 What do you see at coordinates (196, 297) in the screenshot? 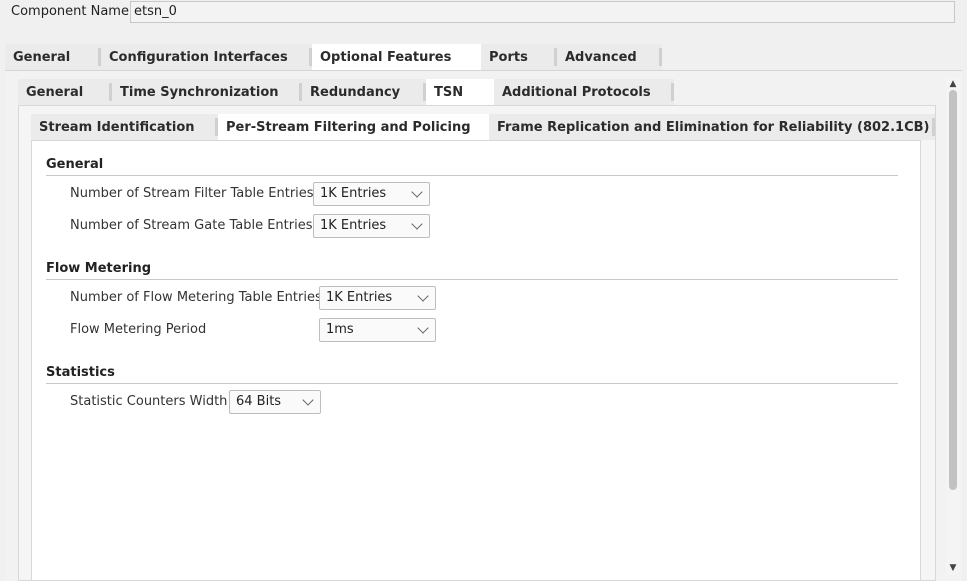
I see `flow-metering-entries-label: Number of Flow Metering Table Entries` at bounding box center [196, 297].